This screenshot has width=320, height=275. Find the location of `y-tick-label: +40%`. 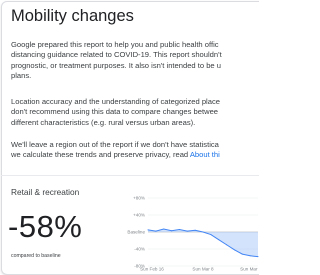

y-tick-label: +40% is located at coordinates (139, 215).